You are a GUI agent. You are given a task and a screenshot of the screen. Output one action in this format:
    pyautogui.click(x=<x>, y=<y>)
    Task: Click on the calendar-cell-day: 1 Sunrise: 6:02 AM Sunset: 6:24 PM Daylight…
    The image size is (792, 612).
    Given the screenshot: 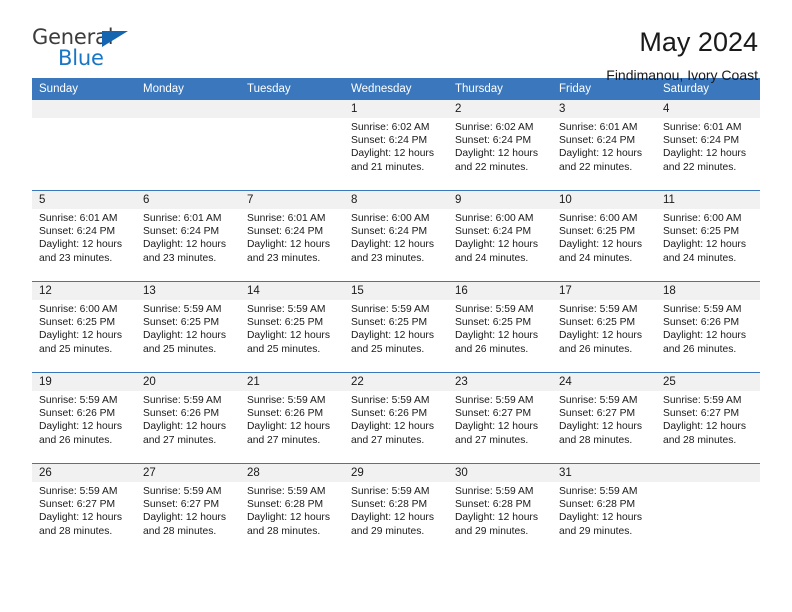 What is the action you would take?
    pyautogui.click(x=396, y=145)
    